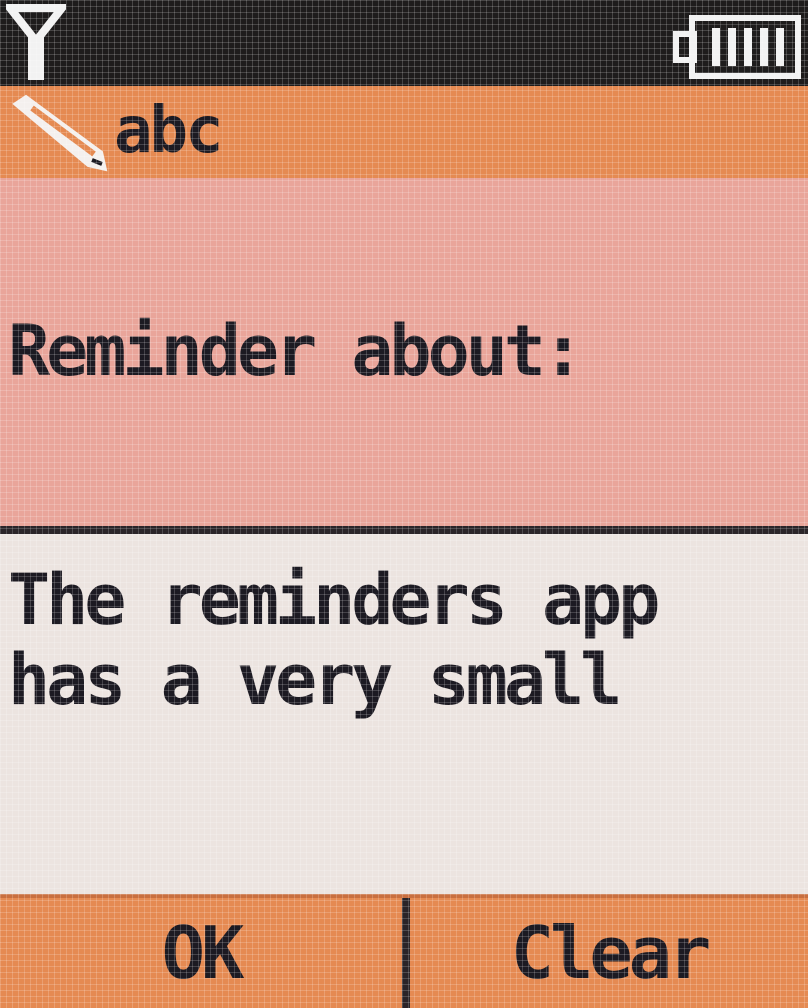 This screenshot has width=808, height=1008. What do you see at coordinates (36, 42) in the screenshot?
I see `antenna-signal-icon` at bounding box center [36, 42].